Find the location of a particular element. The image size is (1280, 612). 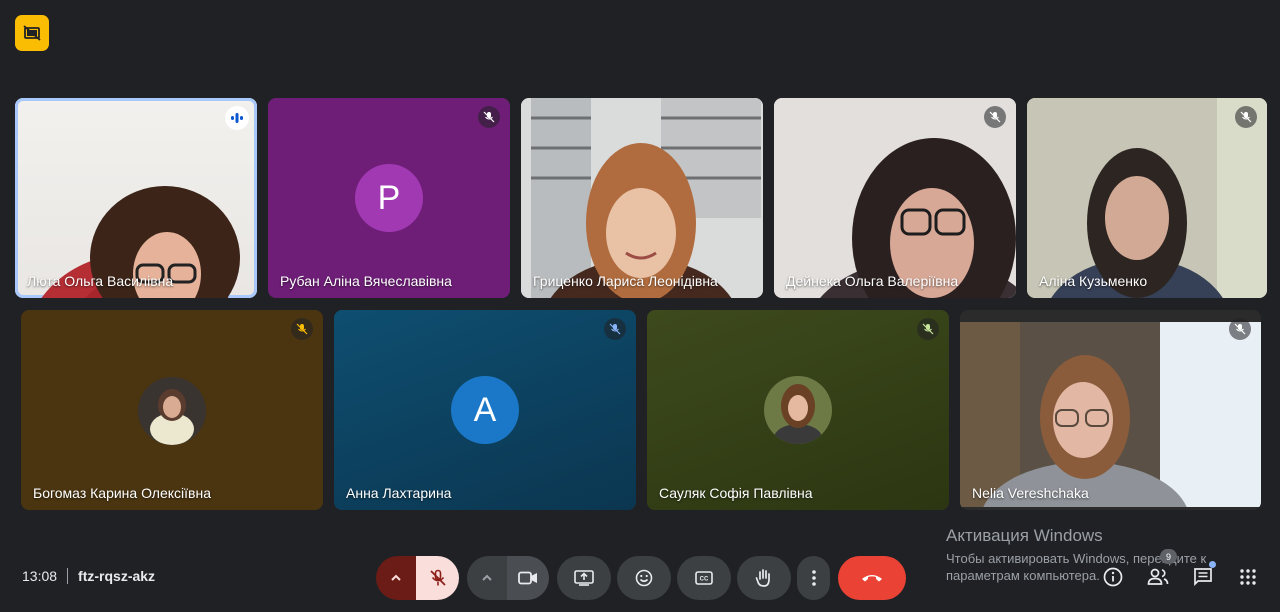

watermark-title: Активация Windows is located at coordinates (1024, 535).